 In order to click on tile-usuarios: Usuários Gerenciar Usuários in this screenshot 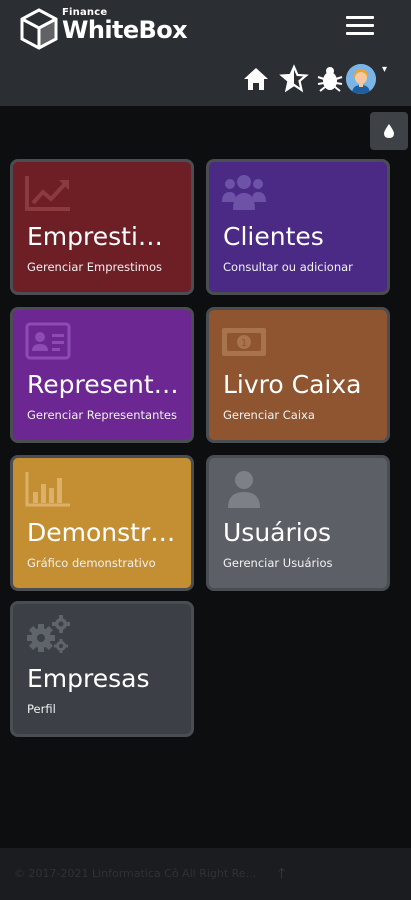, I will do `click(298, 523)`.